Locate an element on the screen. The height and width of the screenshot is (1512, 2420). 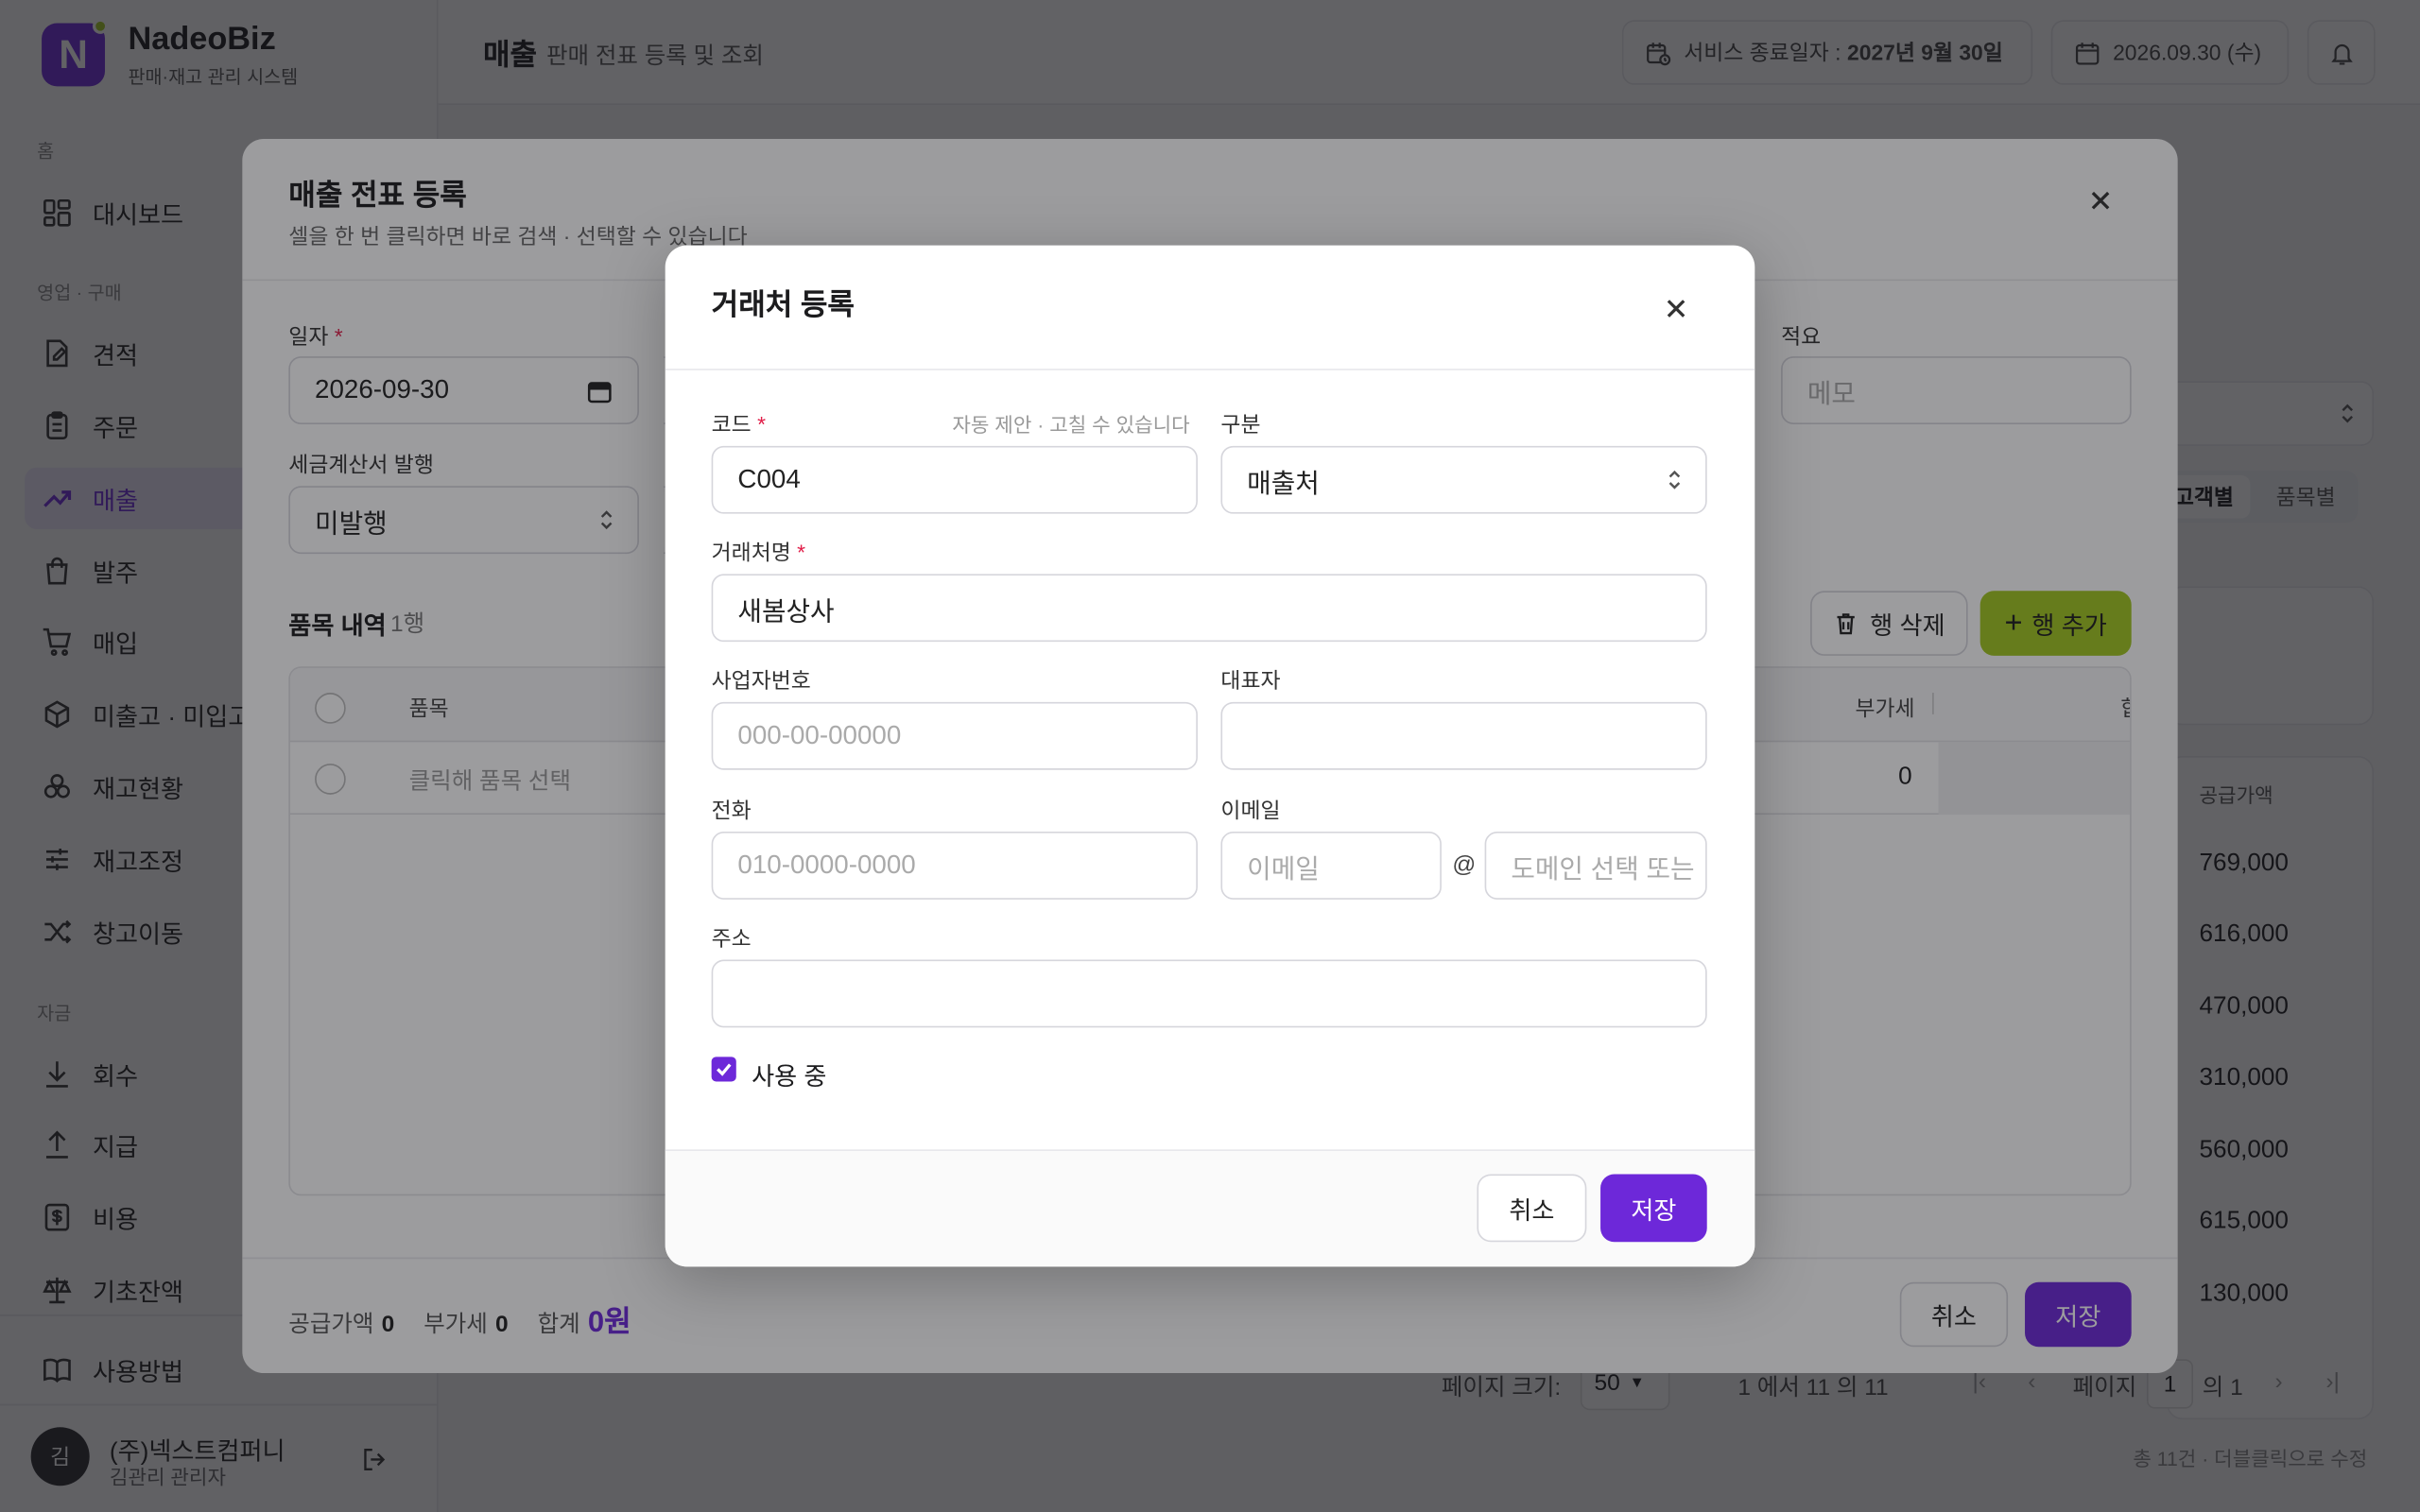
check-icon is located at coordinates (724, 1069).